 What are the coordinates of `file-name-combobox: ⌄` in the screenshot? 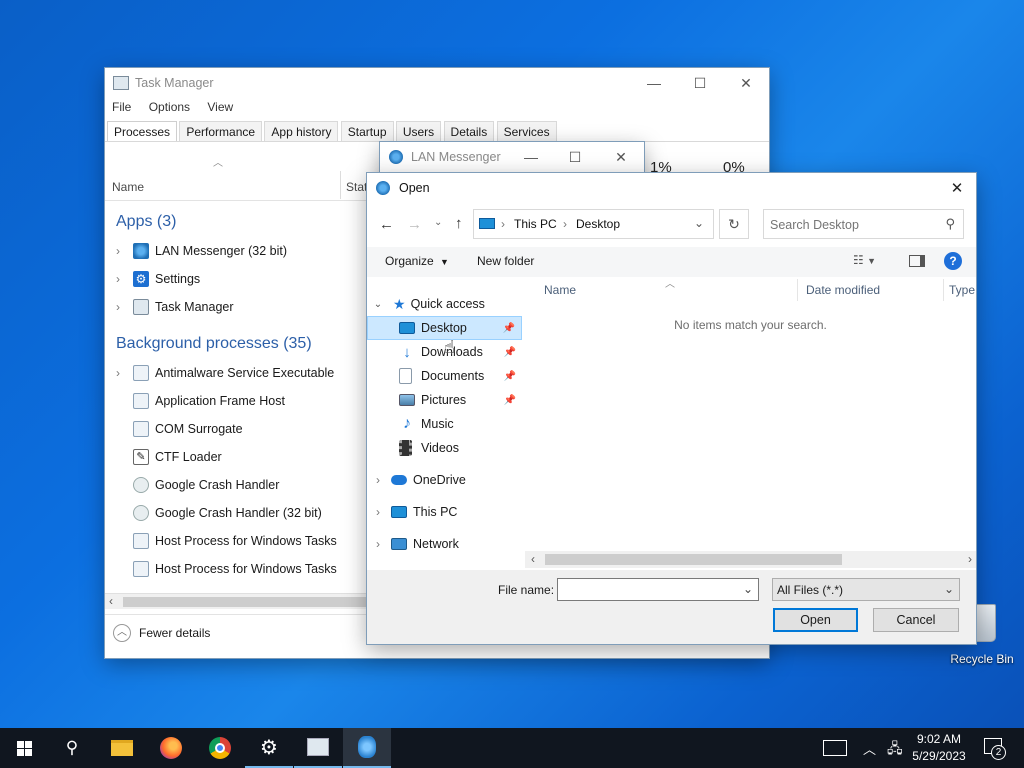 It's located at (658, 589).